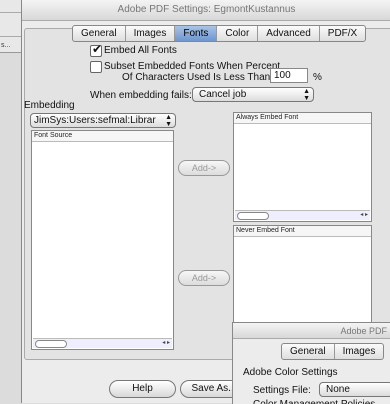  What do you see at coordinates (99, 33) in the screenshot?
I see `tab-general: General` at bounding box center [99, 33].